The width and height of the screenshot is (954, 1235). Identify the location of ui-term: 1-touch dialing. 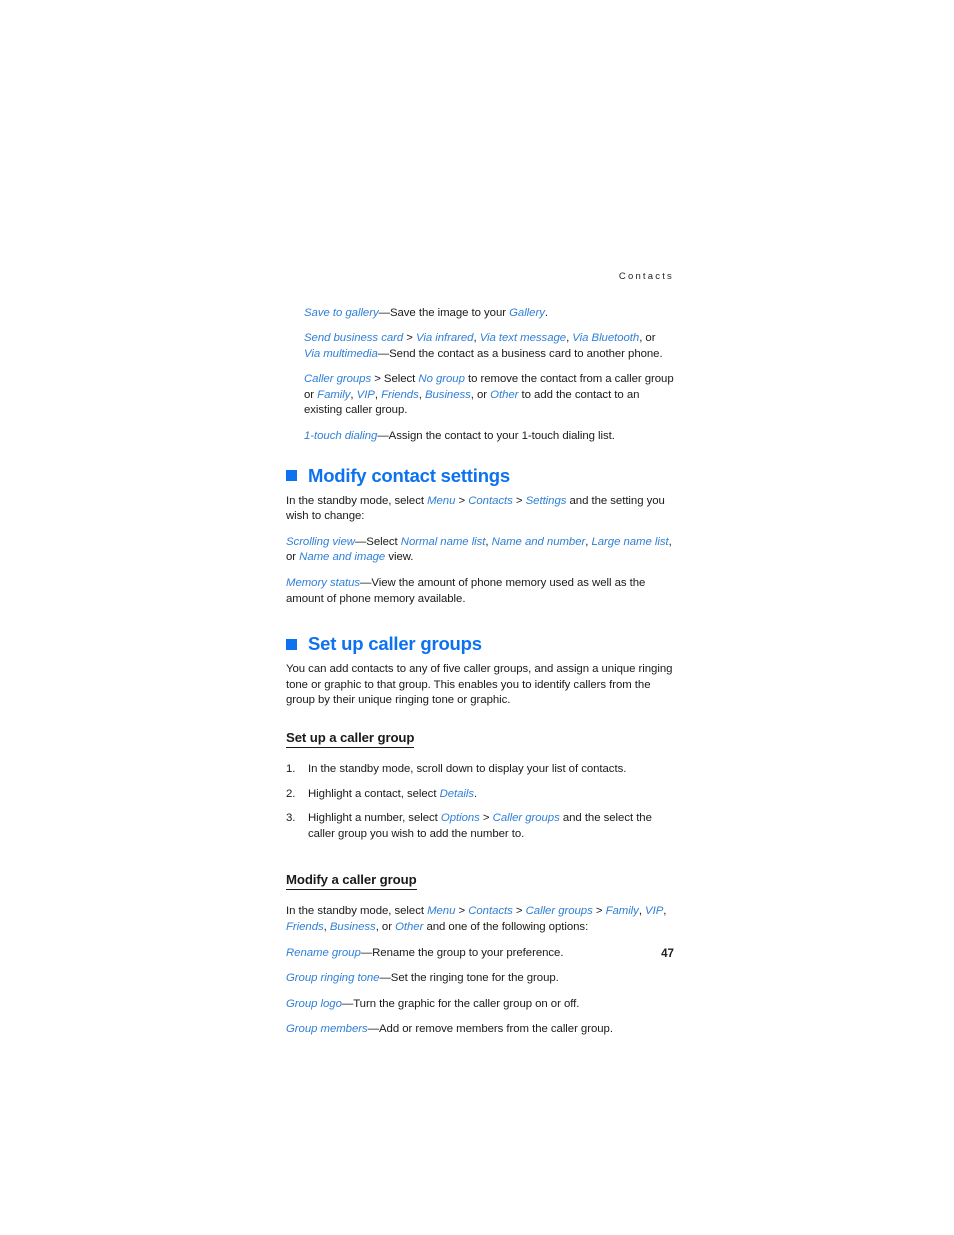
(341, 436).